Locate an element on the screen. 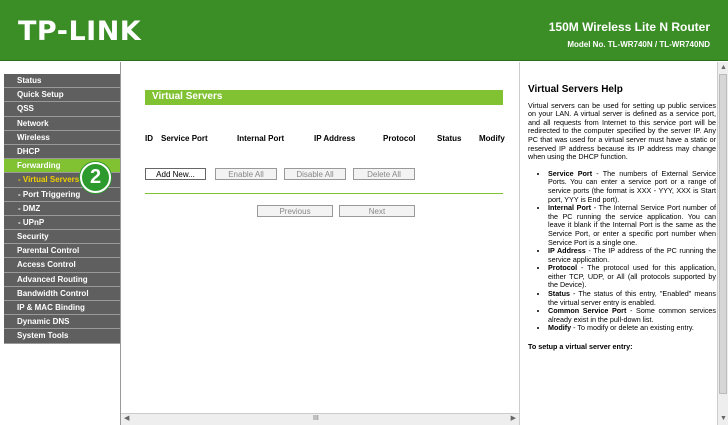 This screenshot has height=425, width=728. sidebar-item-dynamic-dns: Dynamic DNS is located at coordinates (62, 322).